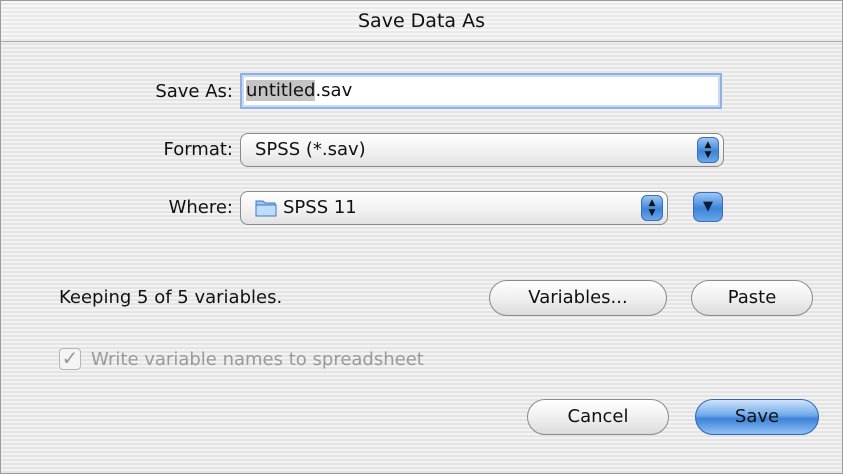 The height and width of the screenshot is (474, 843). I want to click on format-popup: SPSS (*.sav) ▲ ▼, so click(482, 150).